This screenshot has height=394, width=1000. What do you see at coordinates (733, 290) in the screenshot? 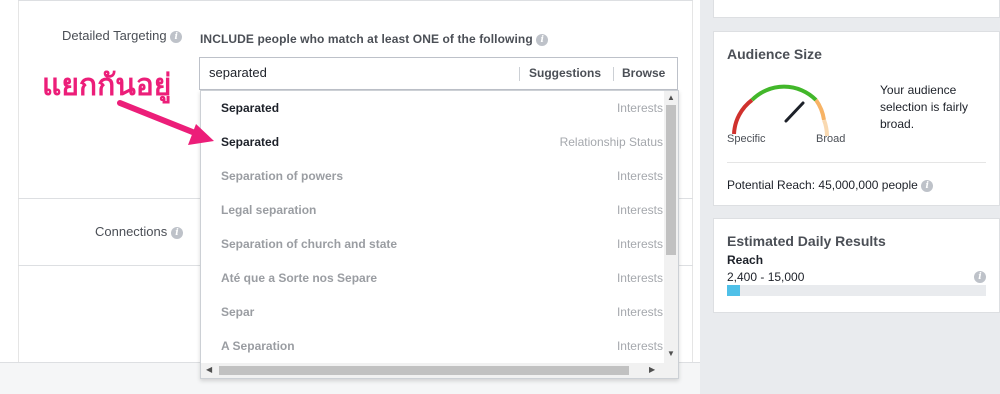
I see `reach-bar-fill` at bounding box center [733, 290].